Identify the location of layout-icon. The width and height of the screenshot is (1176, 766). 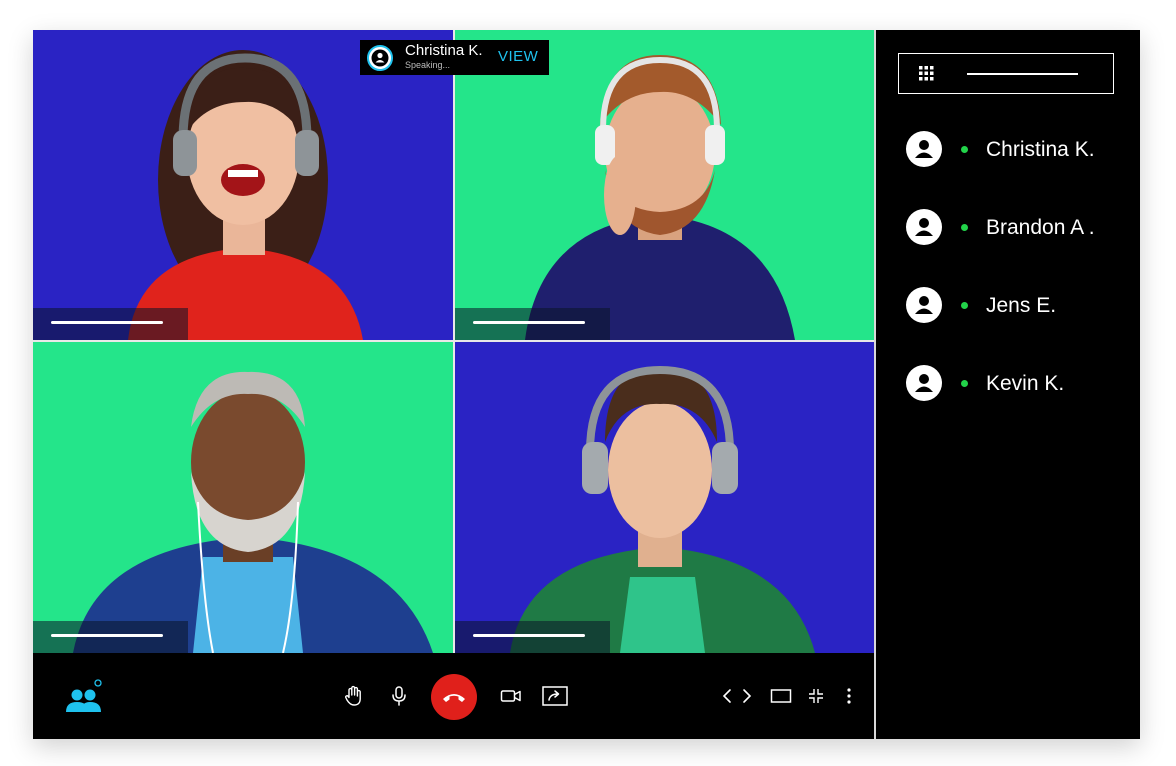
(781, 696).